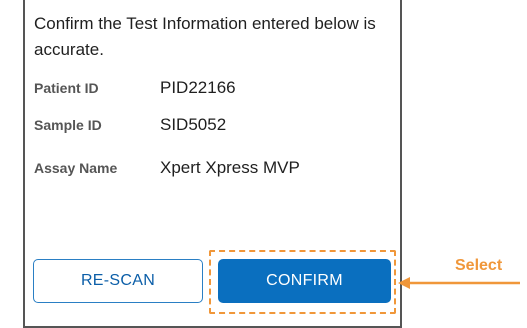 The height and width of the screenshot is (328, 527). What do you see at coordinates (66, 88) in the screenshot?
I see `patient-id-label: Patient ID` at bounding box center [66, 88].